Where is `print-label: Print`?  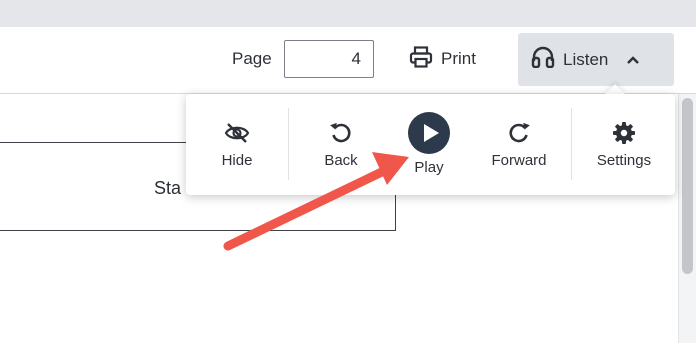
print-label: Print is located at coordinates (458, 58).